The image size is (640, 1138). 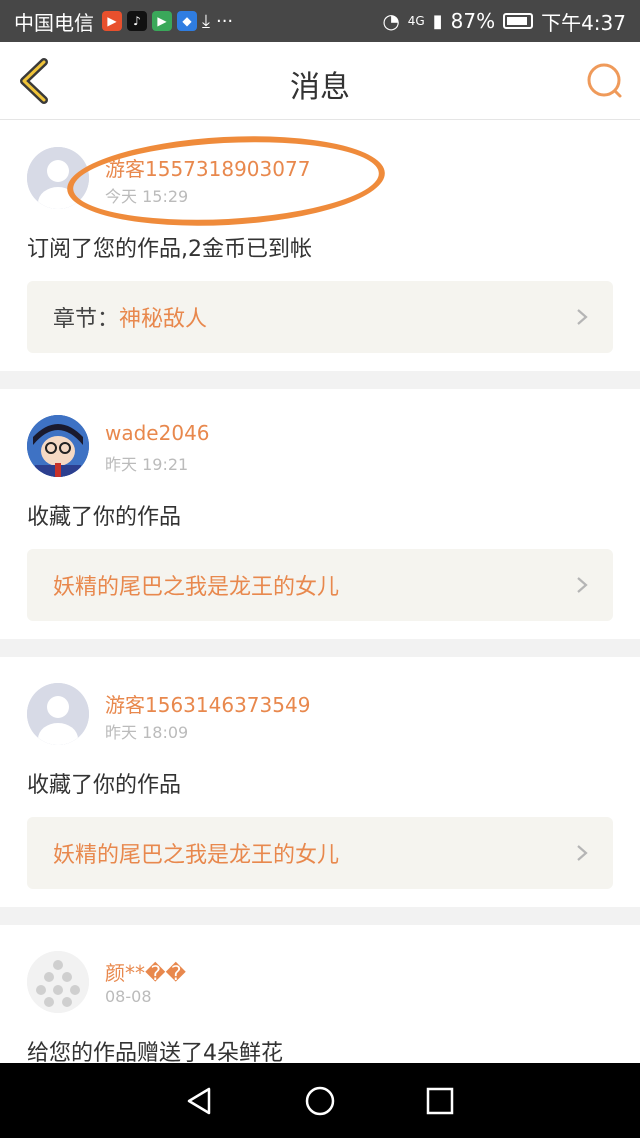 I want to click on download-icon: ⤓, so click(x=206, y=21).